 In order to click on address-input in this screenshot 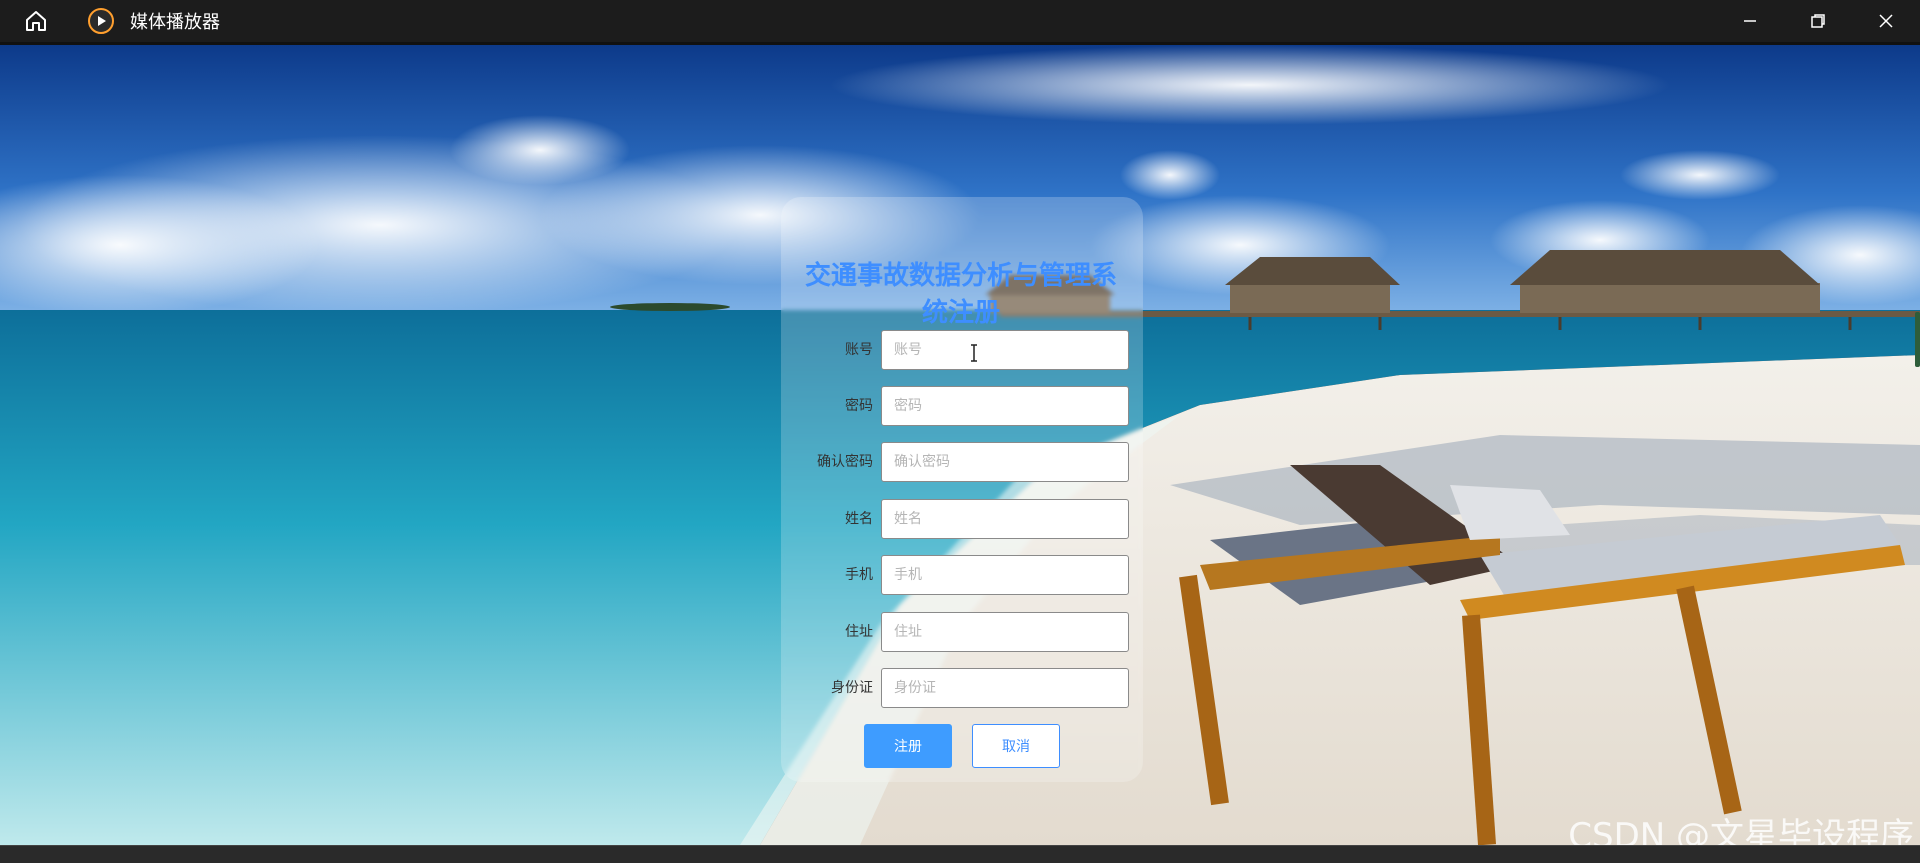, I will do `click(1005, 632)`.